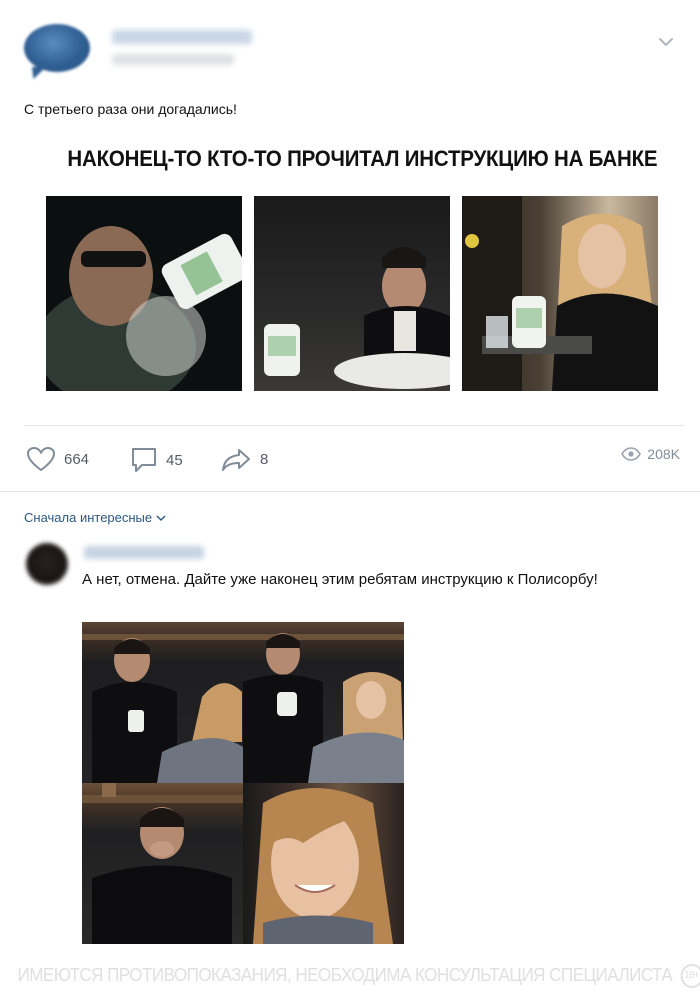 Image resolution: width=700 pixels, height=1000 pixels. What do you see at coordinates (663, 454) in the screenshot?
I see `views-count: 208K` at bounding box center [663, 454].